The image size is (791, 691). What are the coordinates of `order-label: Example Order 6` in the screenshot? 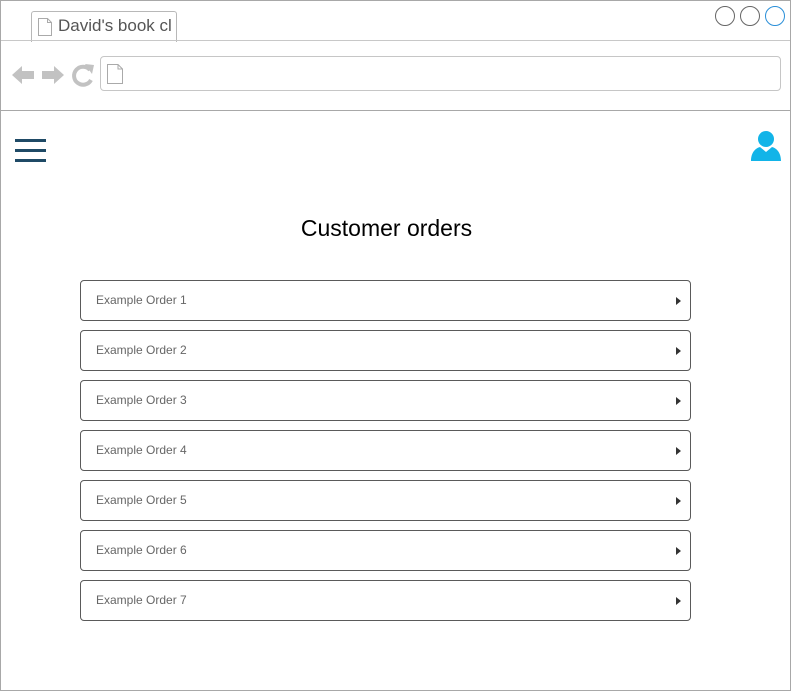 It's located at (141, 550).